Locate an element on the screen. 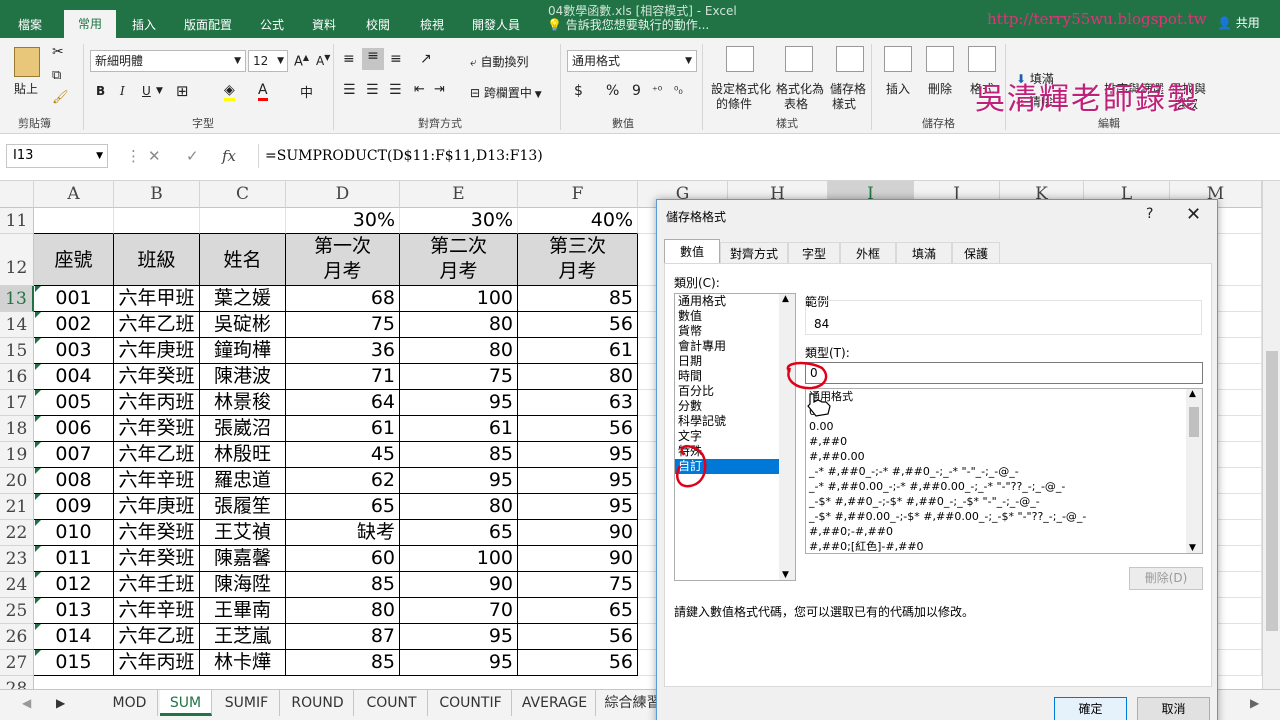  dialog-tab: 外框 is located at coordinates (868, 253).